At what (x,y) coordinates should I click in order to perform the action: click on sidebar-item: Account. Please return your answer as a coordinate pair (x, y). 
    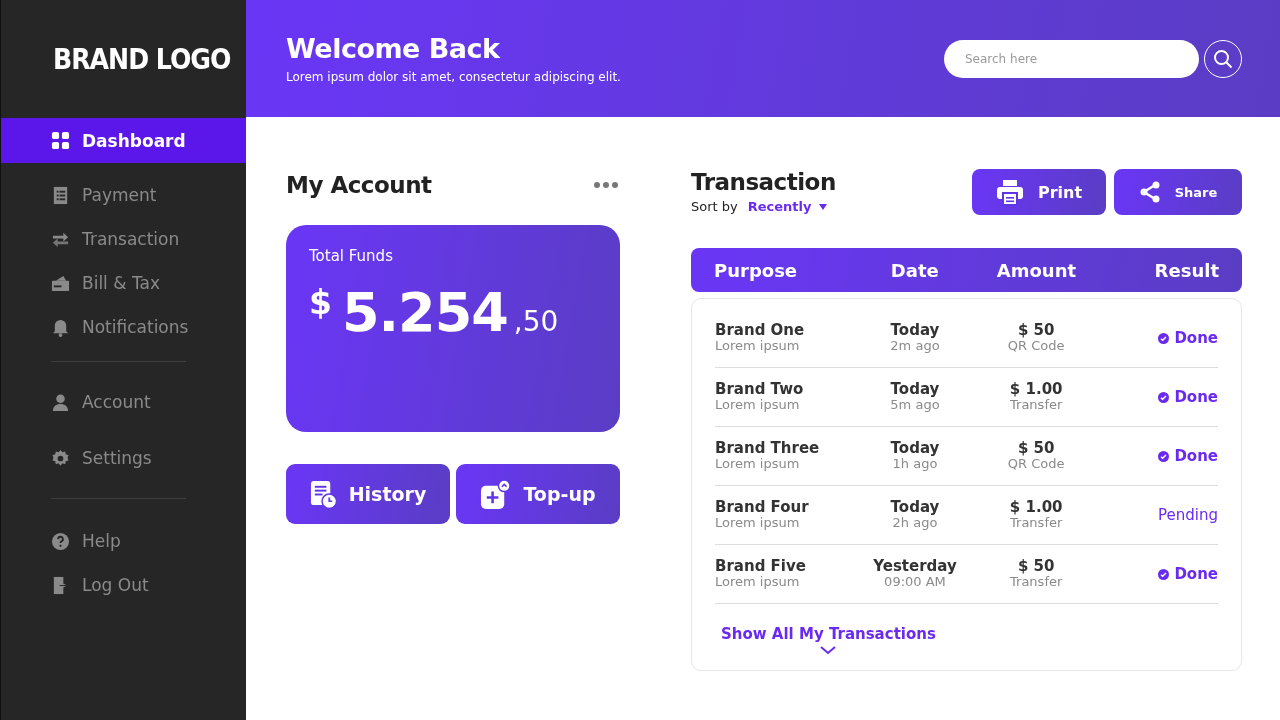
    Looking at the image, I should click on (123, 402).